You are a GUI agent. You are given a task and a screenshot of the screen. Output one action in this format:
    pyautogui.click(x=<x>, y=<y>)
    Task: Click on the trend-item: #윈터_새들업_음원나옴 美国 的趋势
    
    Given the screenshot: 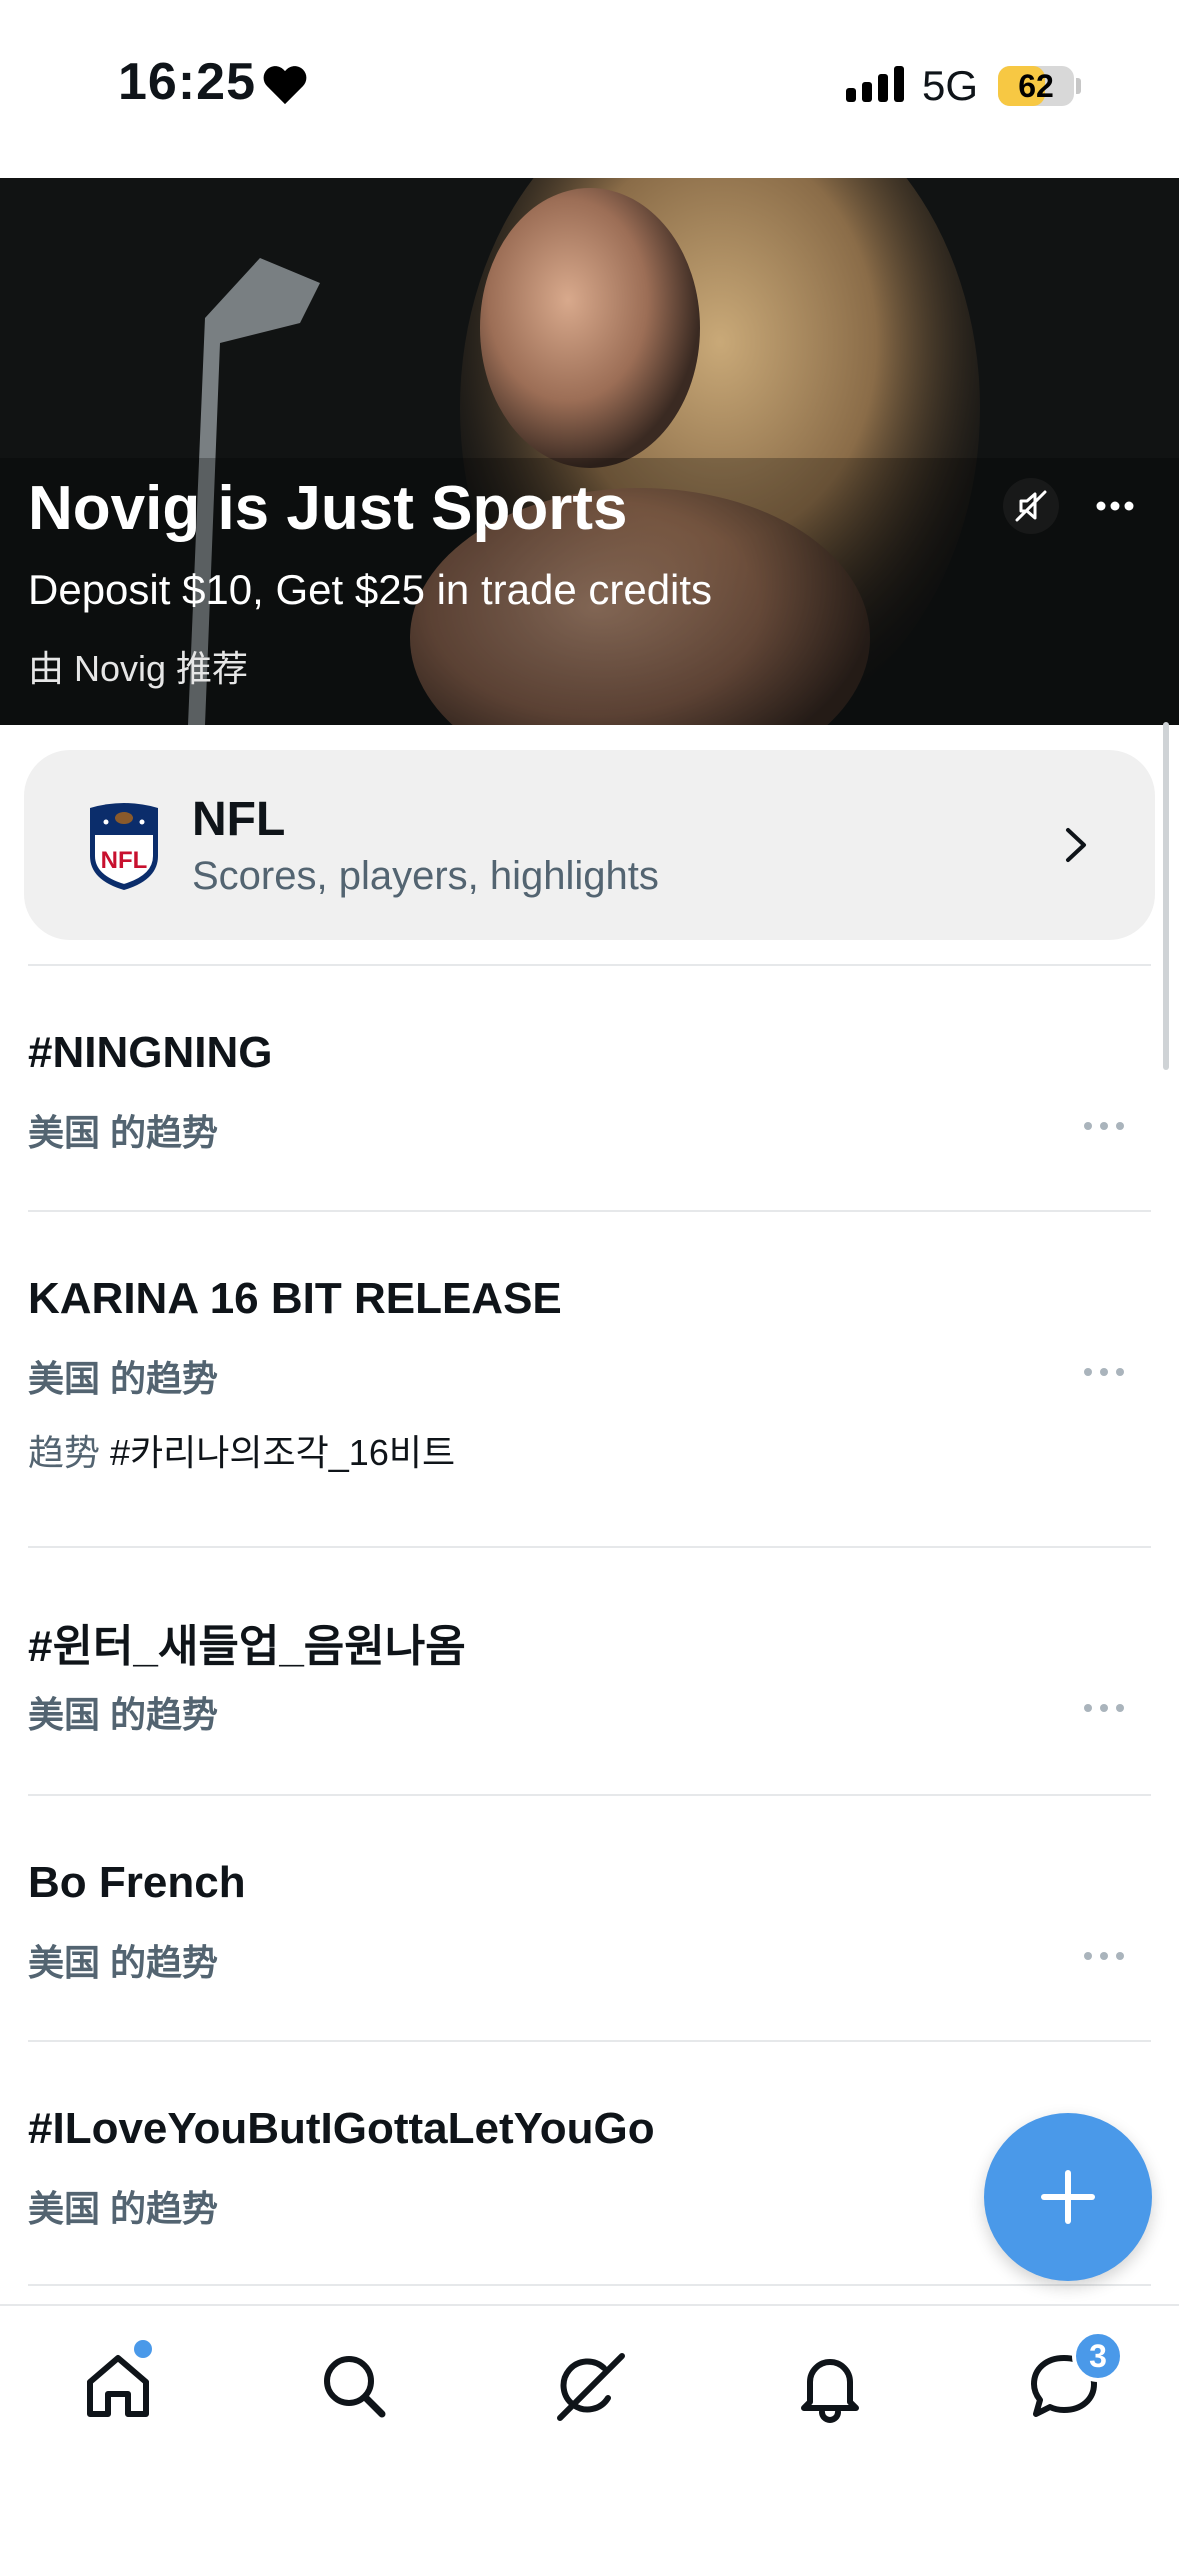 What is the action you would take?
    pyautogui.click(x=589, y=1671)
    